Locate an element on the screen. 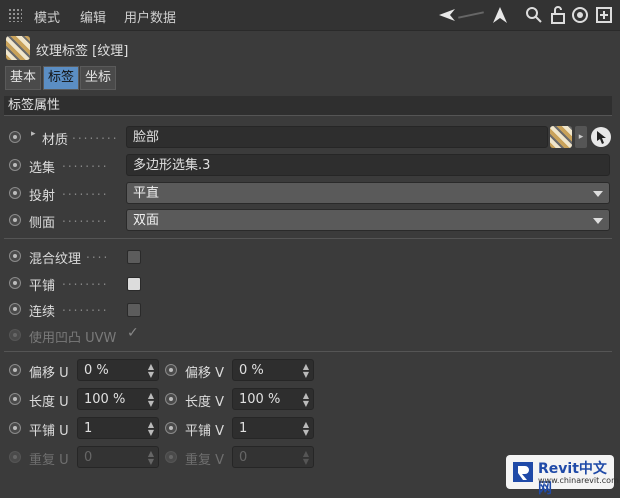 Image resolution: width=620 pixels, height=498 pixels. mix-anim-radio is located at coordinates (15, 256).